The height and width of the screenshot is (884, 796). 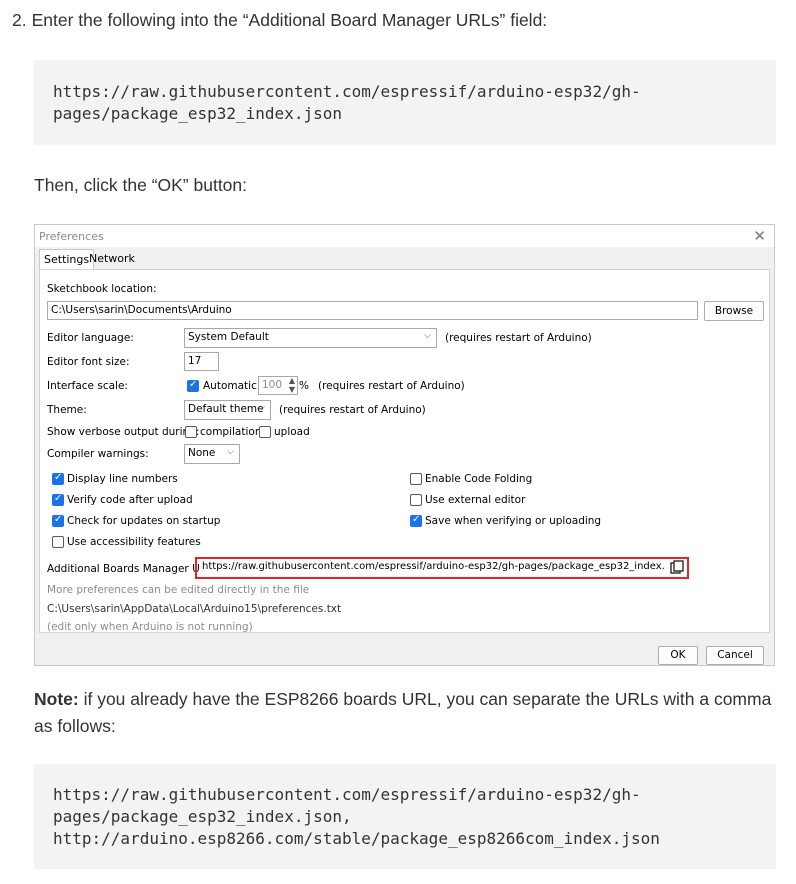 What do you see at coordinates (416, 479) in the screenshot?
I see `code-folding-checkbox` at bounding box center [416, 479].